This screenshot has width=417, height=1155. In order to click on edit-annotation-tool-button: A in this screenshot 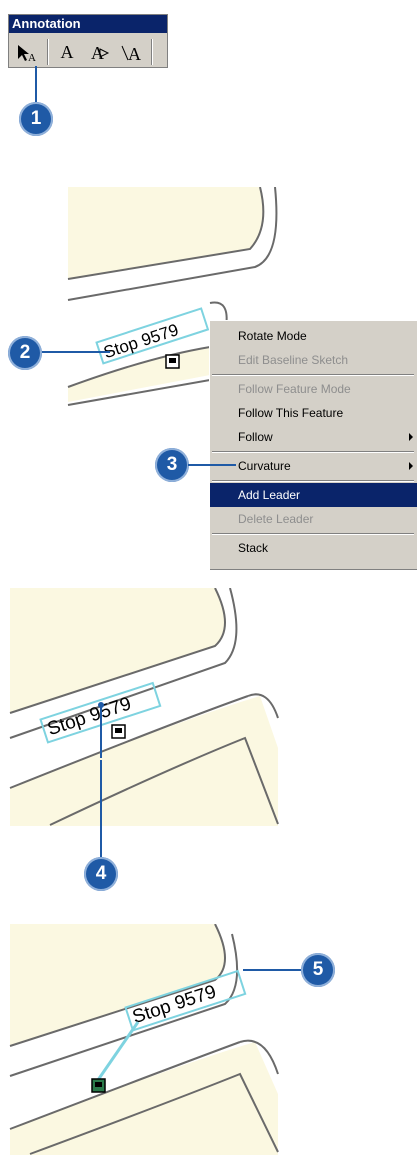, I will do `click(27, 52)`.